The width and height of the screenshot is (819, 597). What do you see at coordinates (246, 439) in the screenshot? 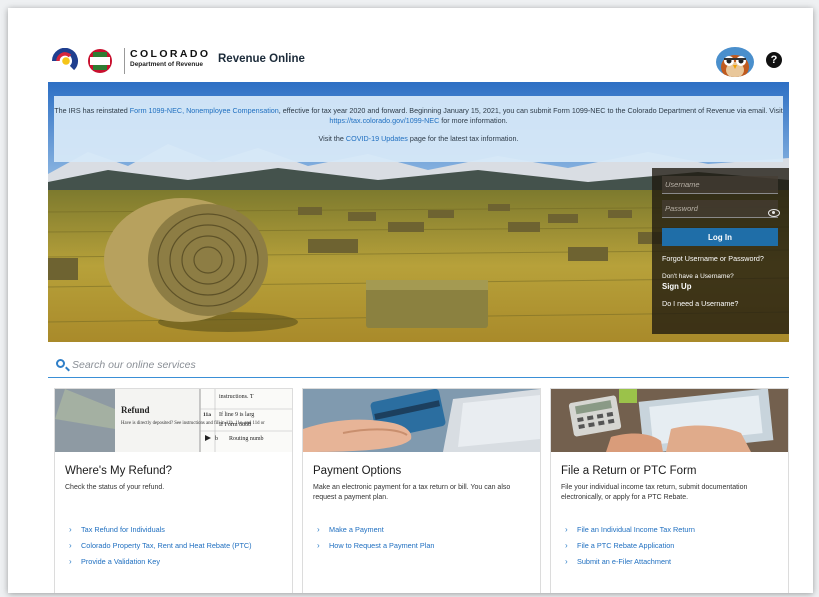
I see `refund-image-routing: Routing numb` at bounding box center [246, 439].